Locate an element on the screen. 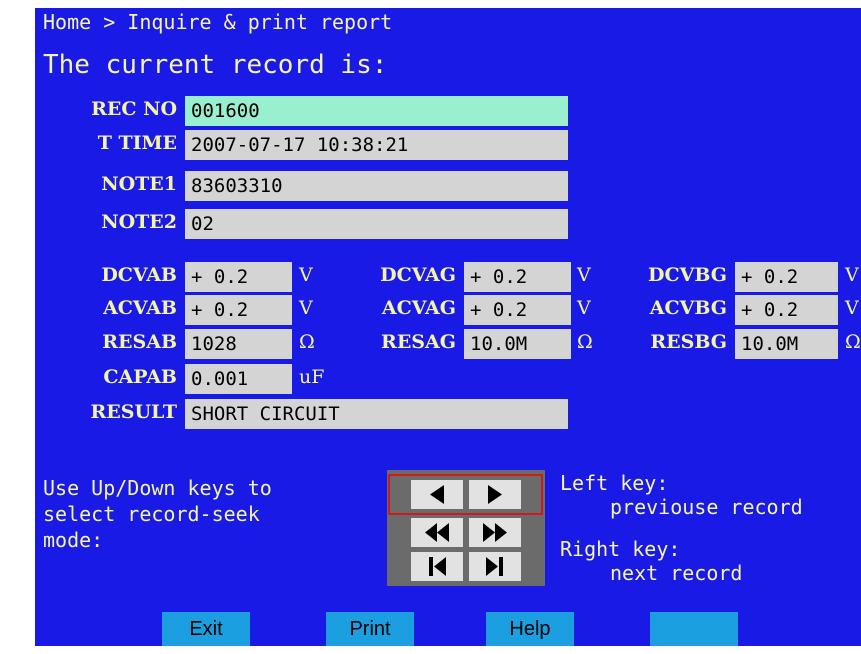 The width and height of the screenshot is (861, 654). resbg-unit: Ω is located at coordinates (853, 342).